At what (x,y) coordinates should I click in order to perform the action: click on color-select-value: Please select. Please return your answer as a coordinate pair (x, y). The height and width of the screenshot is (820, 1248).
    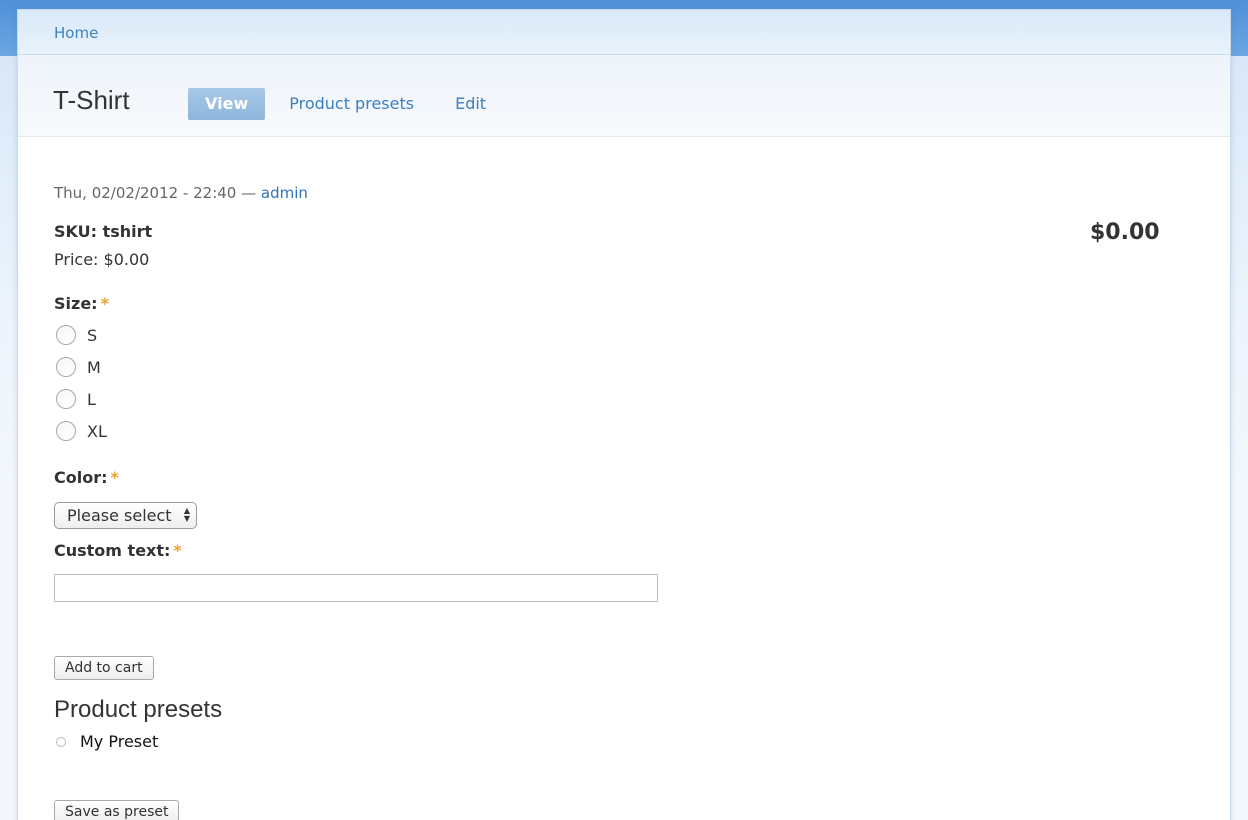
    Looking at the image, I should click on (119, 515).